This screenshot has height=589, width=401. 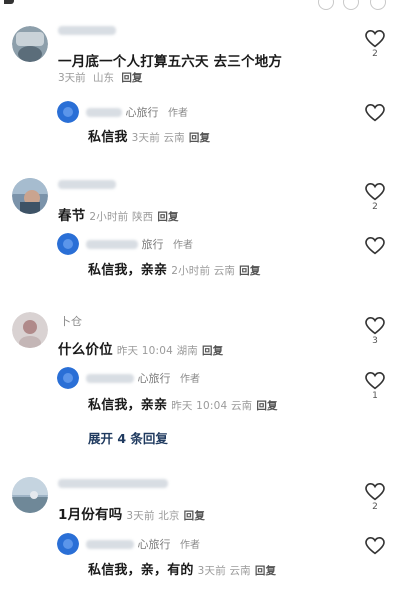 What do you see at coordinates (174, 270) in the screenshot?
I see `reply-text: 私信我，亲亲 2小时前 云南 回复` at bounding box center [174, 270].